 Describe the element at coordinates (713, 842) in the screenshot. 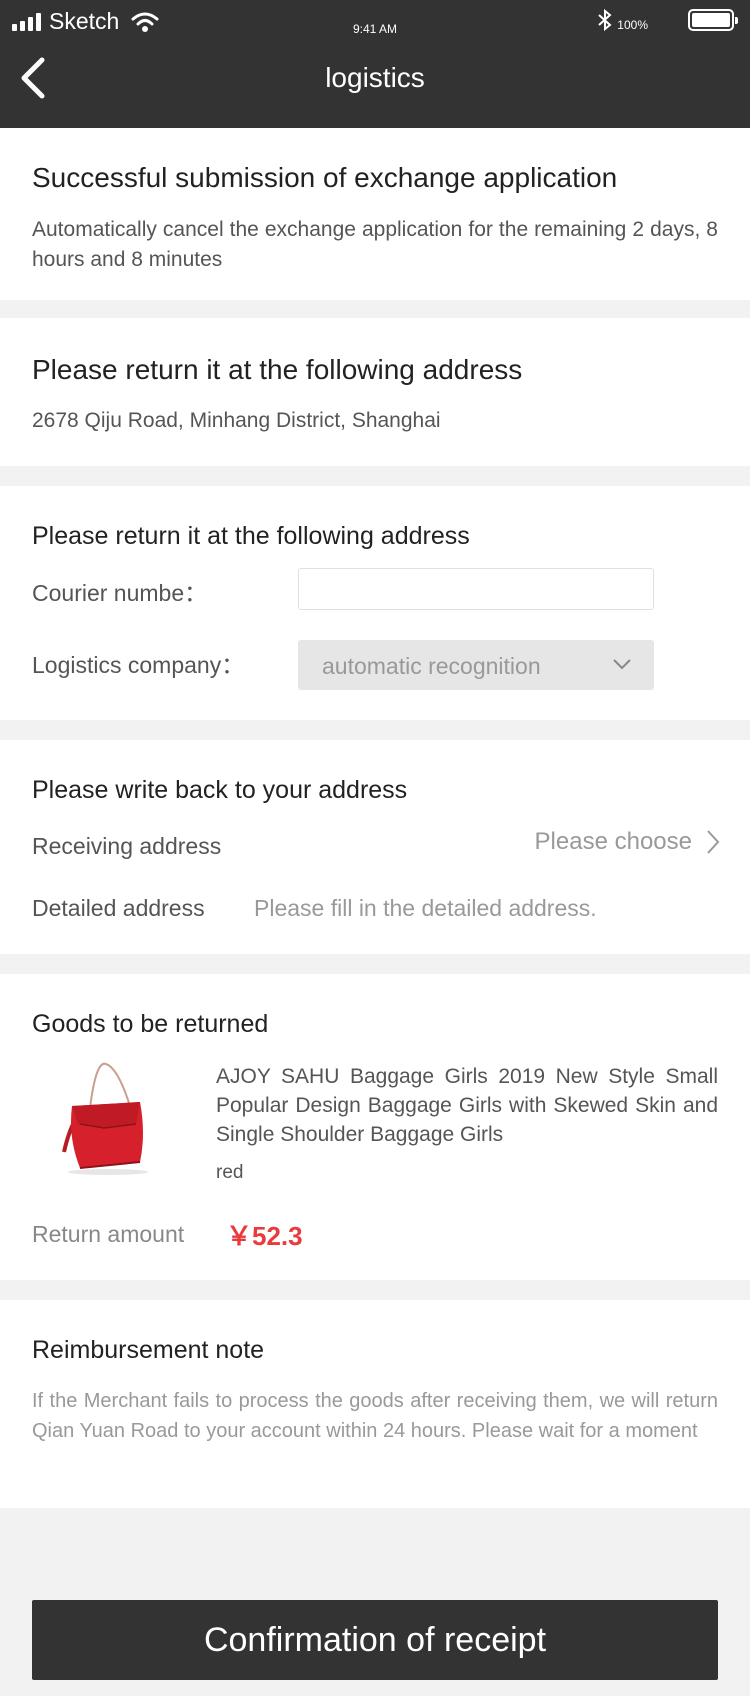

I see `chevron-right-icon` at that location.